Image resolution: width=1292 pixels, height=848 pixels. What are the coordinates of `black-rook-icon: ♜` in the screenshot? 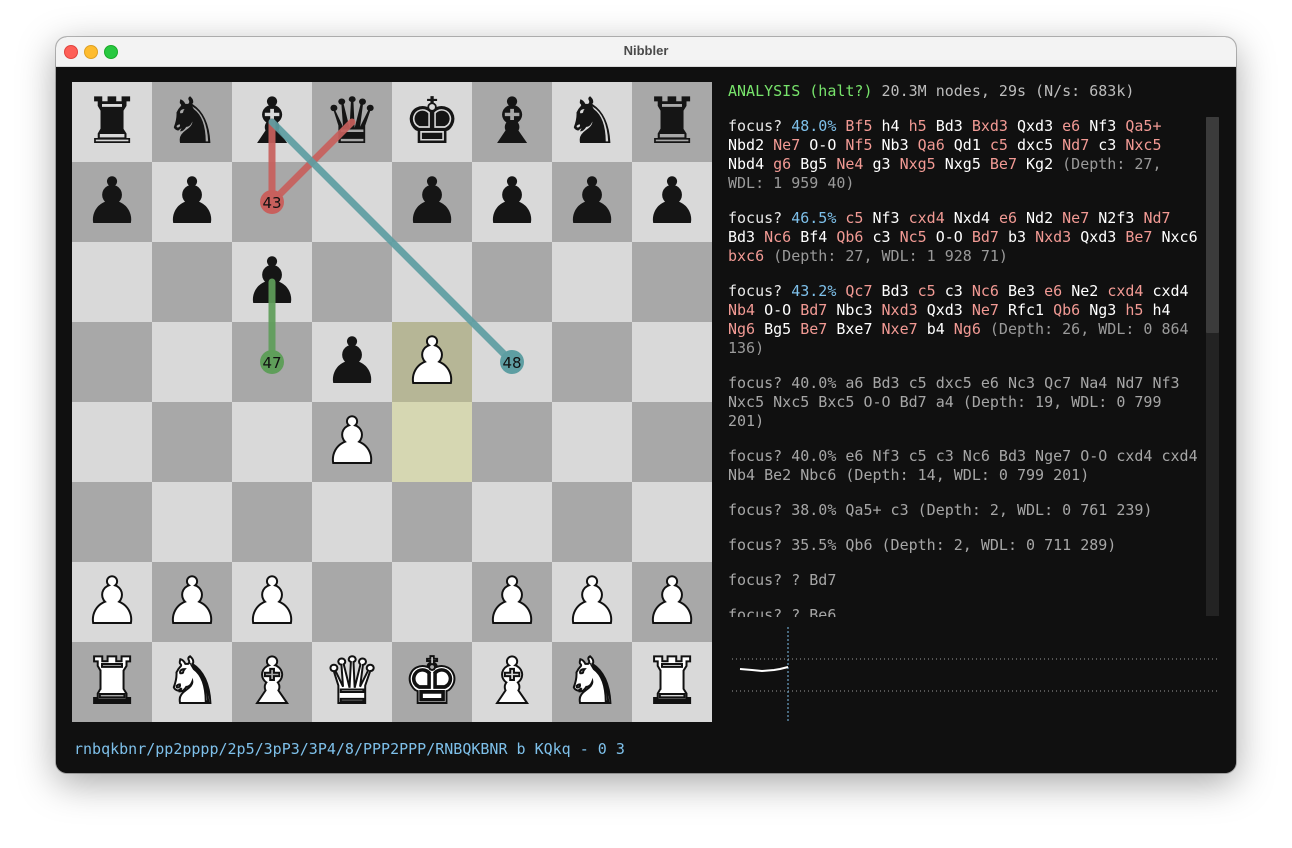 It's located at (112, 122).